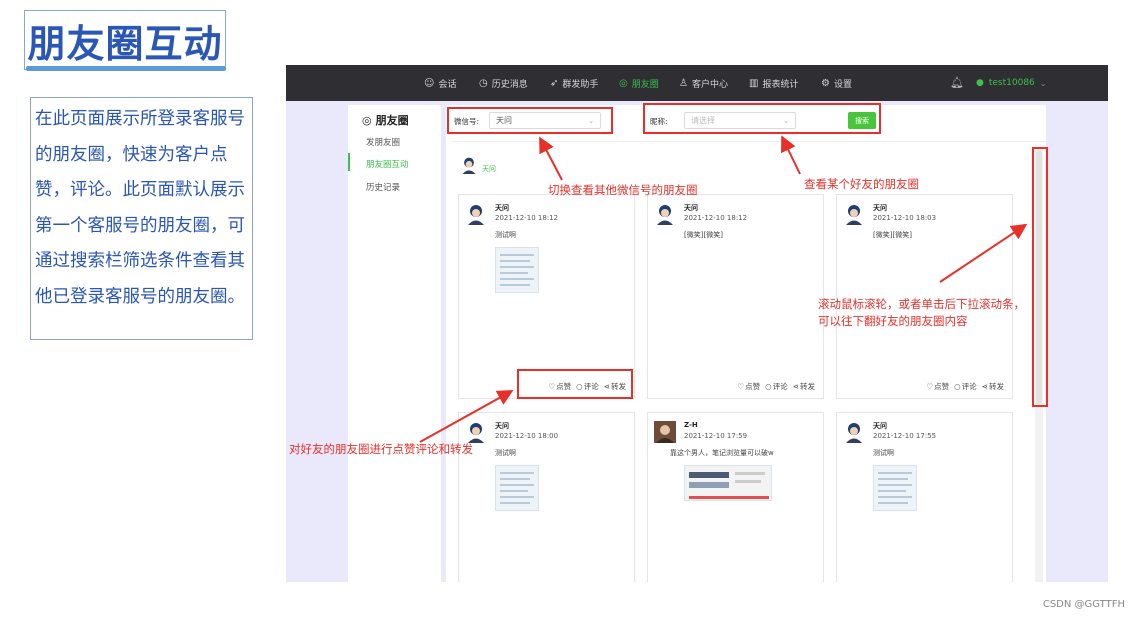  I want to click on gear-icon: ⚙, so click(825, 83).